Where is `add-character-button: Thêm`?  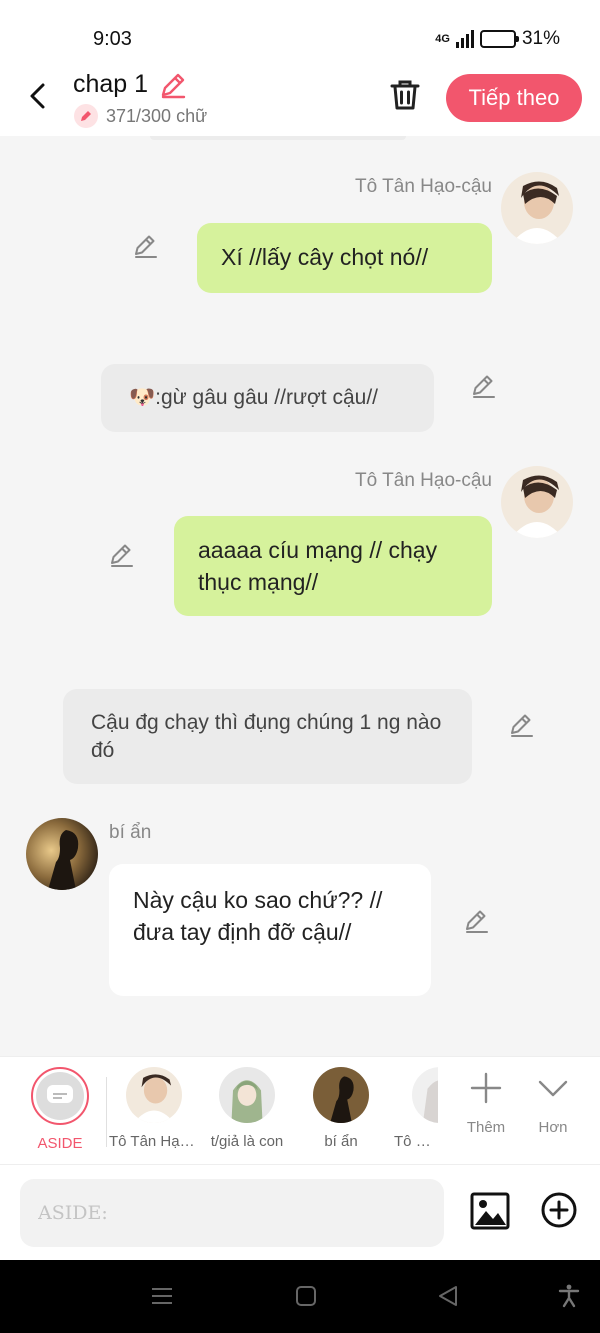 add-character-button: Thêm is located at coordinates (486, 1103).